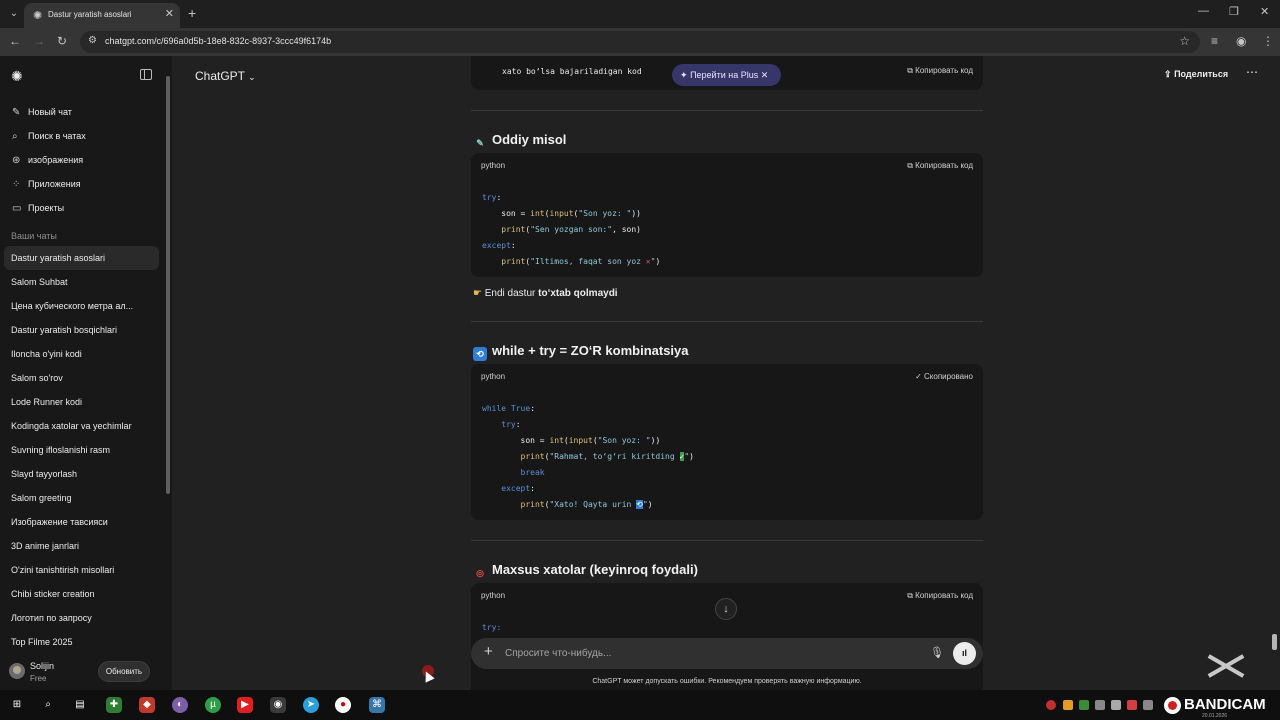  What do you see at coordinates (14, 14) in the screenshot?
I see `tab-search-icon: ⌄` at bounding box center [14, 14].